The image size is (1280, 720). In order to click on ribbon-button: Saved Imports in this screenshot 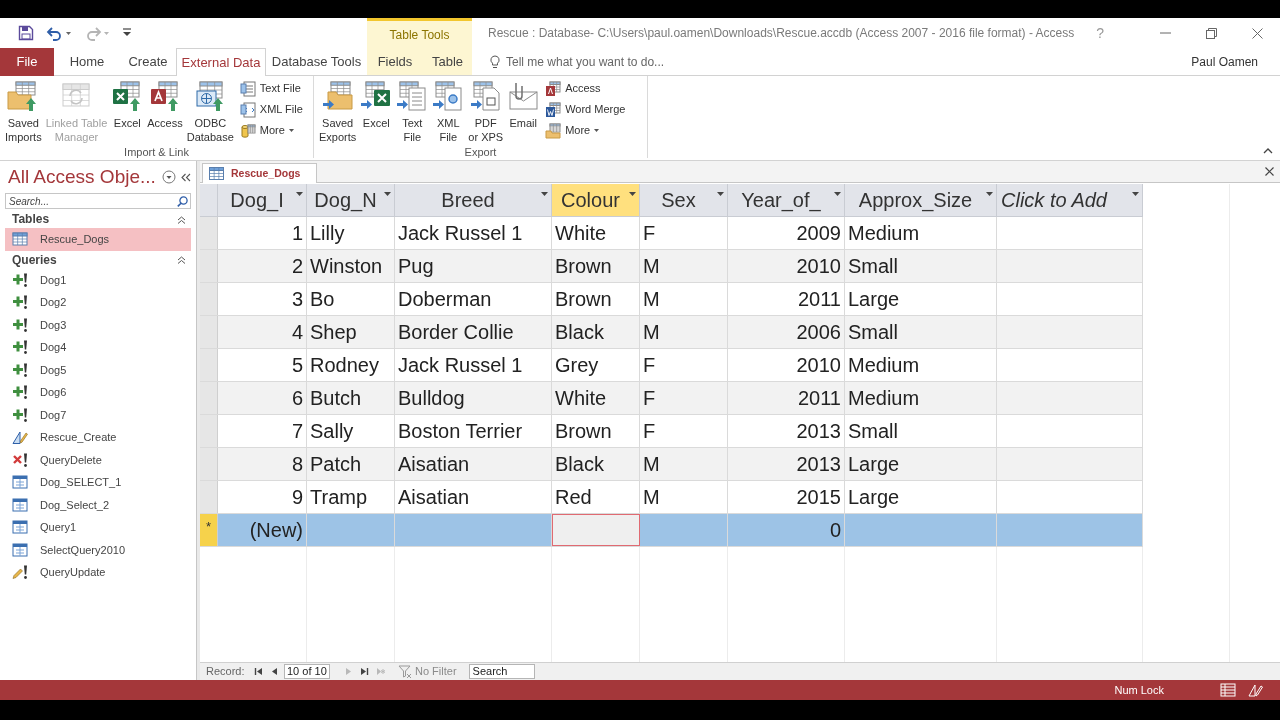, I will do `click(23, 110)`.